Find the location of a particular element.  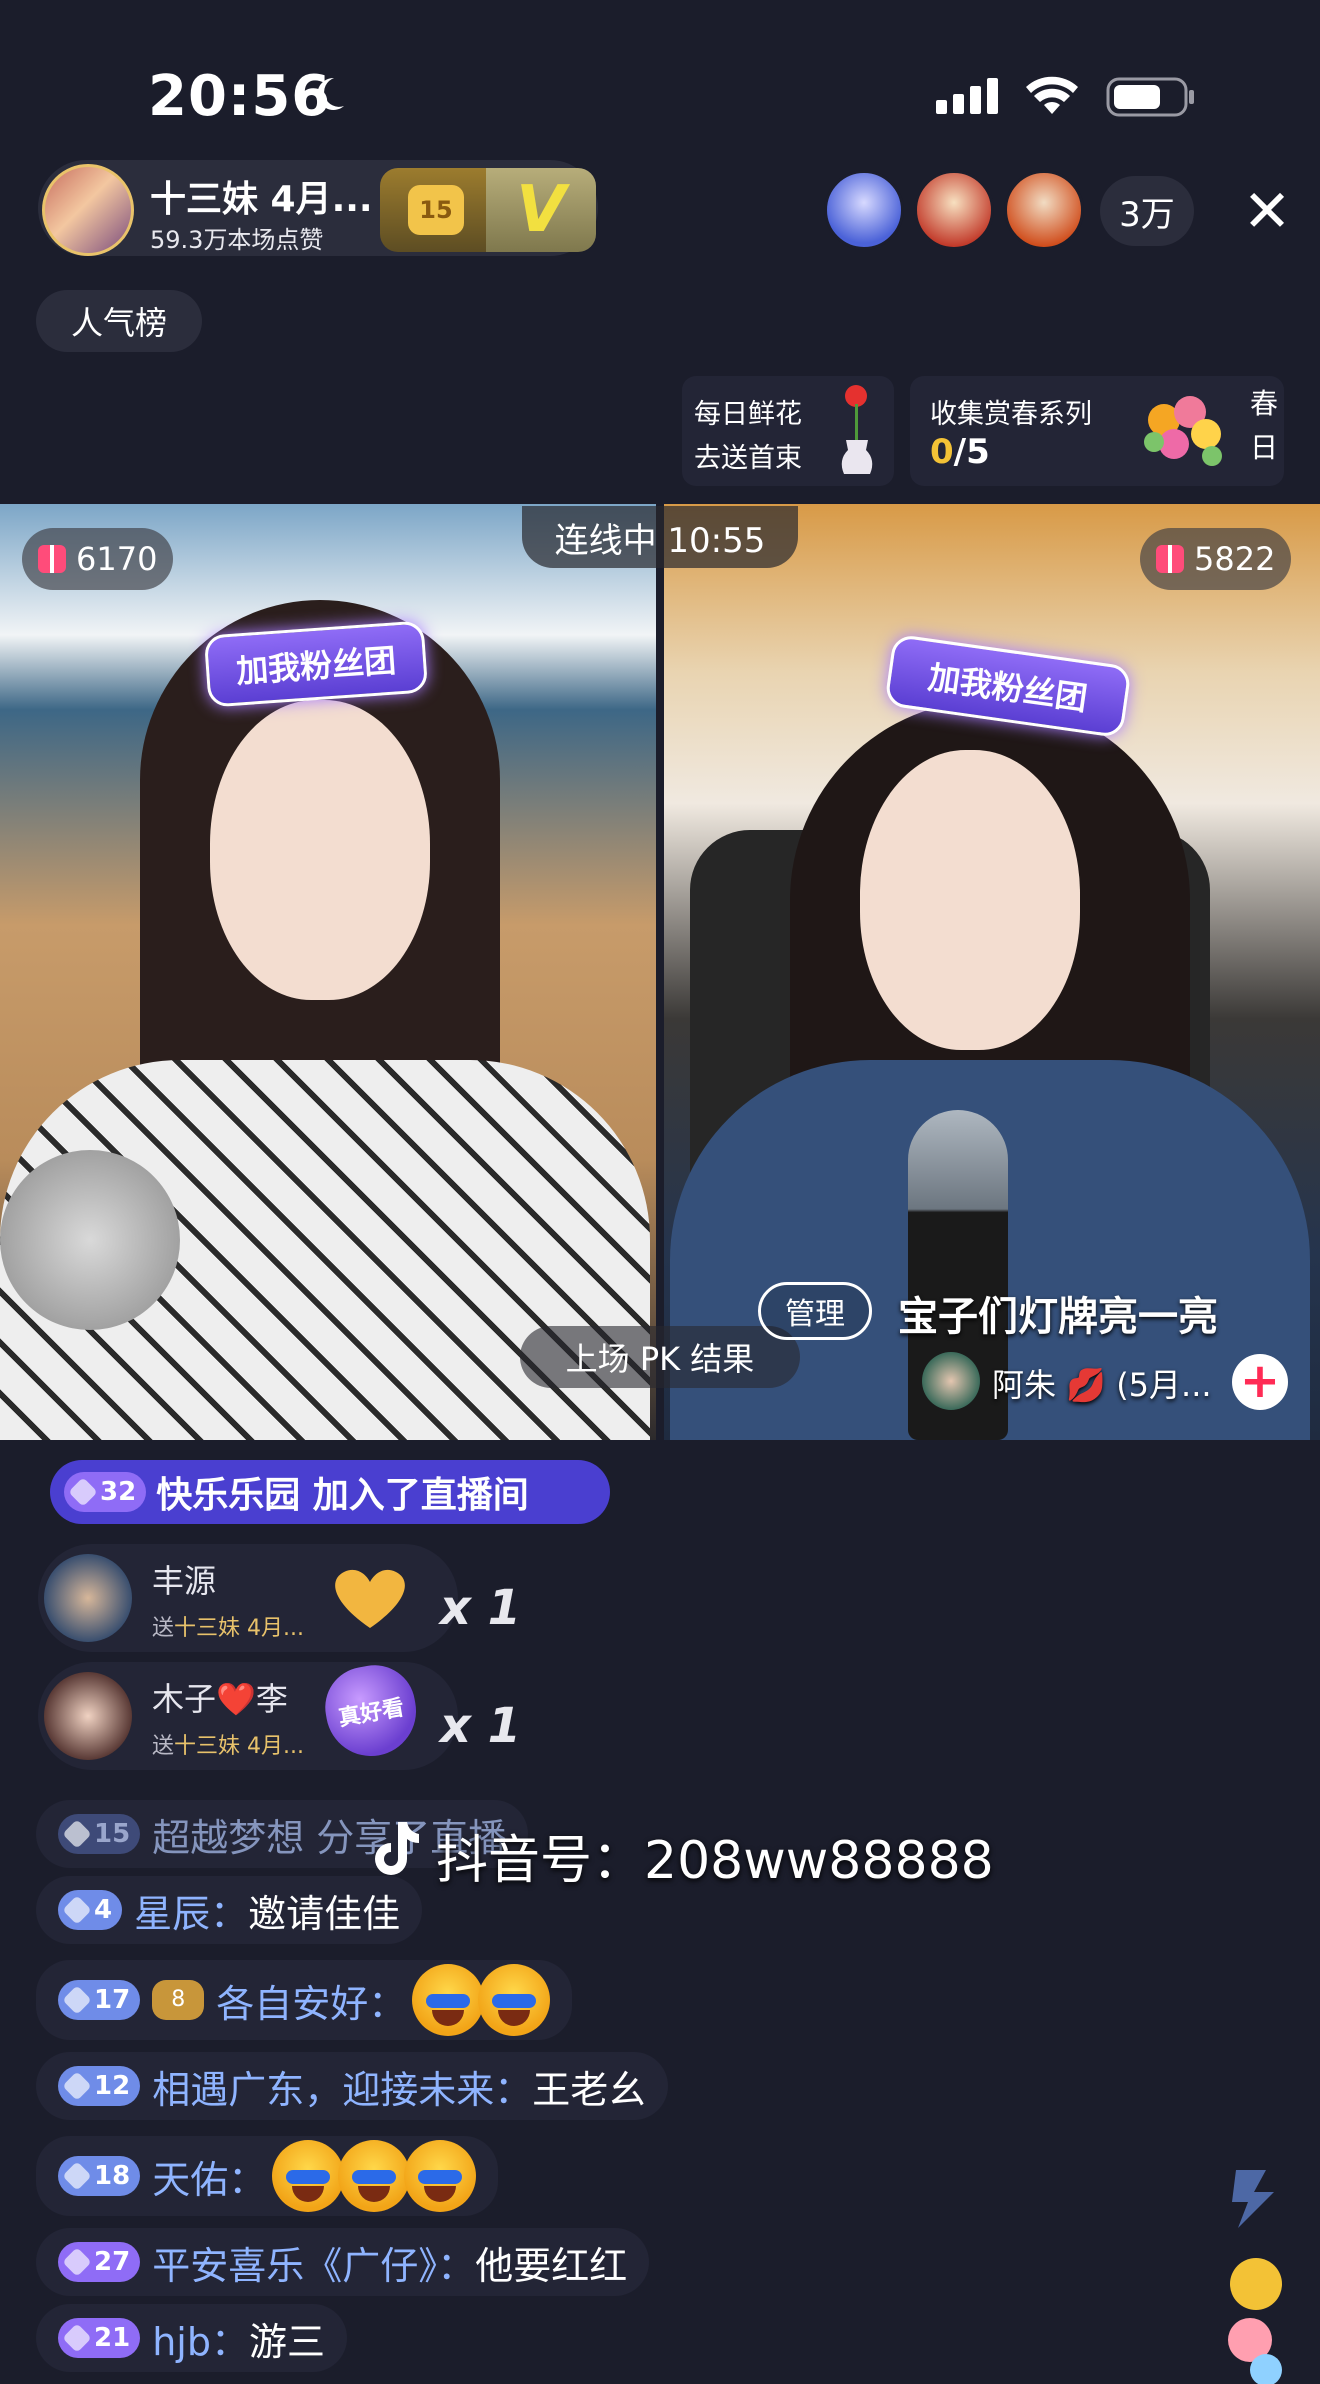

daily-flower-subtitle: 去送首束 is located at coordinates (748, 458).